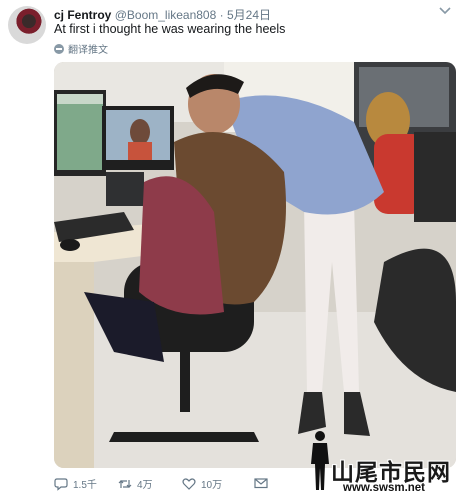 The height and width of the screenshot is (500, 463). I want to click on tweet-date: 5月24日, so click(249, 15).